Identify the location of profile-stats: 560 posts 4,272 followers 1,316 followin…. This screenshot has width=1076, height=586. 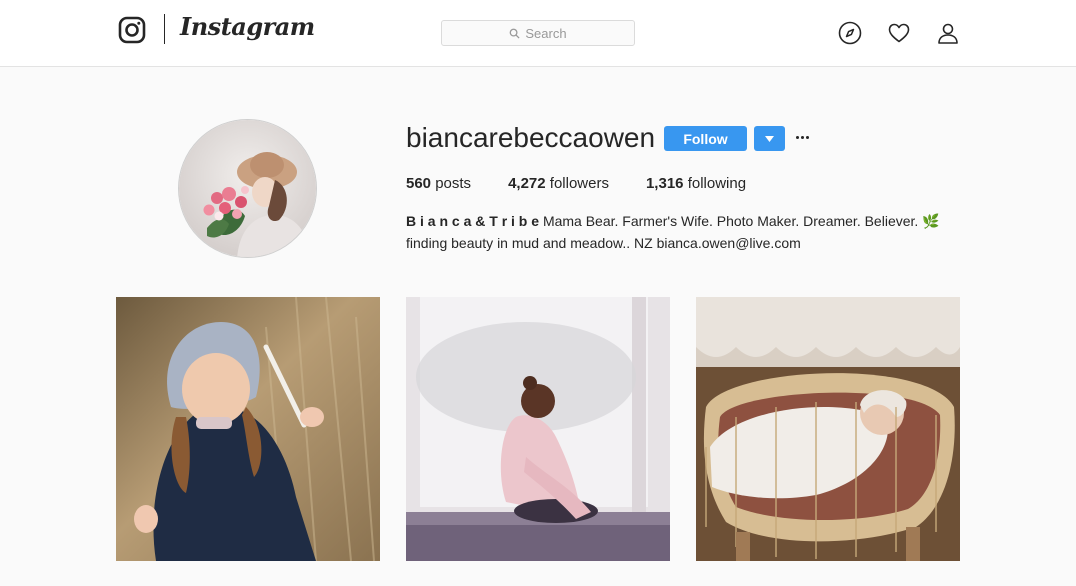
(594, 183).